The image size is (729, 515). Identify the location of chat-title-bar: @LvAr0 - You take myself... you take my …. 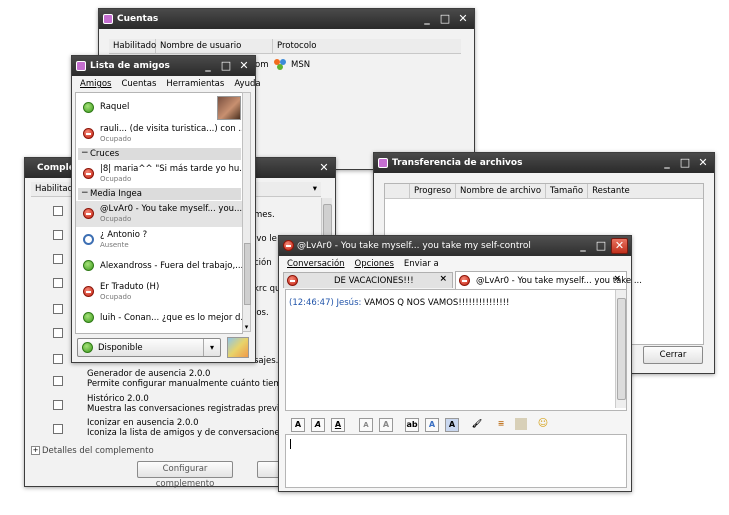
(455, 246).